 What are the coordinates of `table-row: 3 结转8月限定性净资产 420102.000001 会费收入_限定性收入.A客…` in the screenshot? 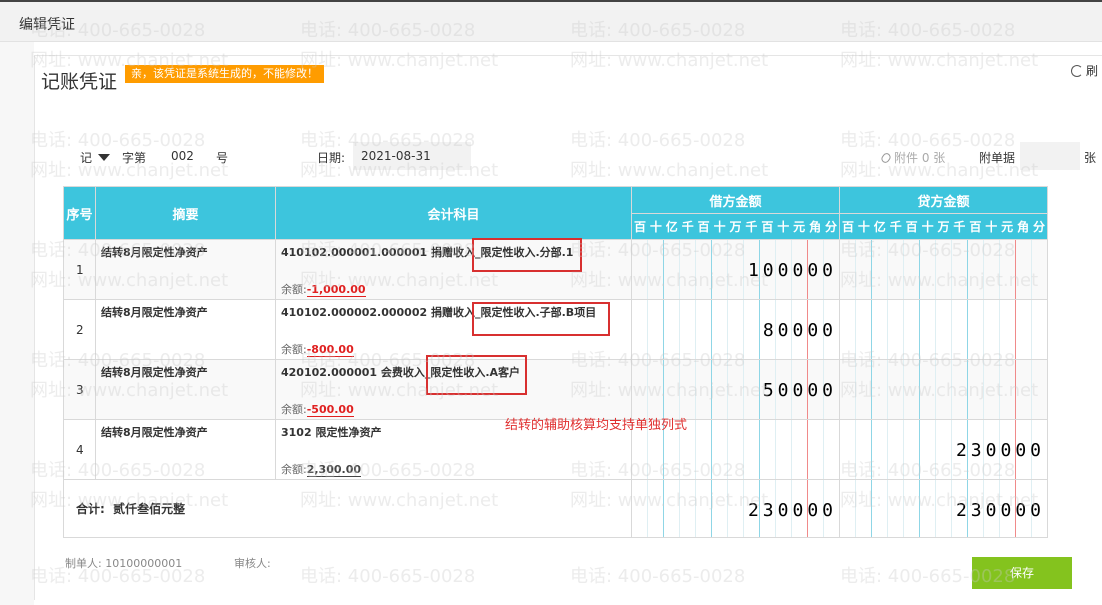 It's located at (555, 389).